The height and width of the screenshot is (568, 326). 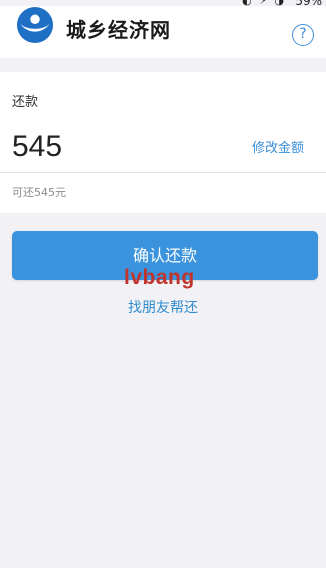 What do you see at coordinates (163, 307) in the screenshot?
I see `friend-help-link: 找朋友帮还` at bounding box center [163, 307].